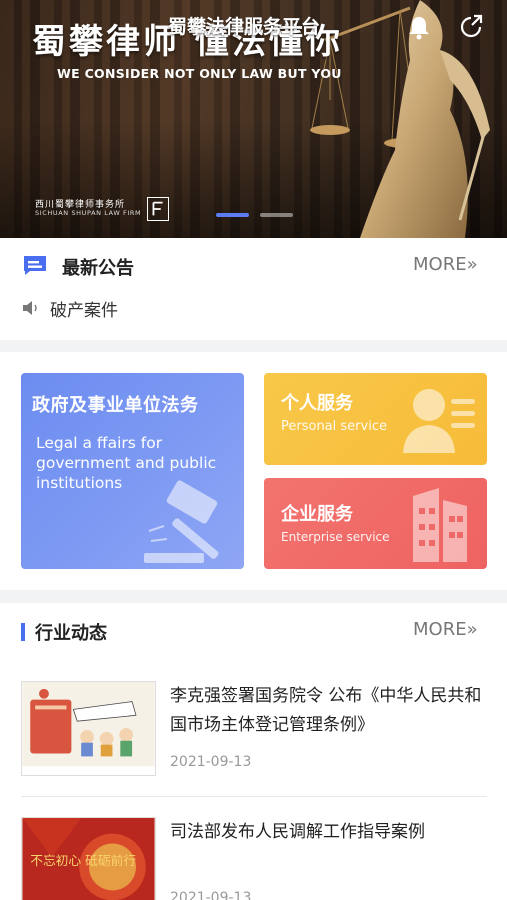 This screenshot has width=507, height=900. What do you see at coordinates (158, 209) in the screenshot?
I see `firm-logo-icon` at bounding box center [158, 209].